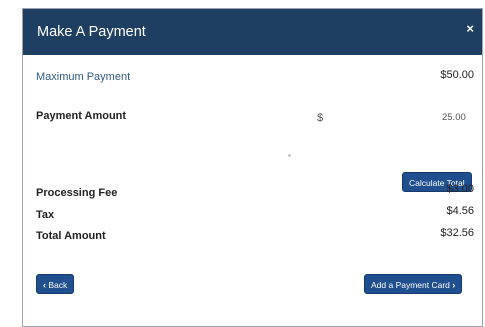 Image resolution: width=485 pixels, height=327 pixels. What do you see at coordinates (454, 285) in the screenshot?
I see `chevron-right-icon: ›` at bounding box center [454, 285].